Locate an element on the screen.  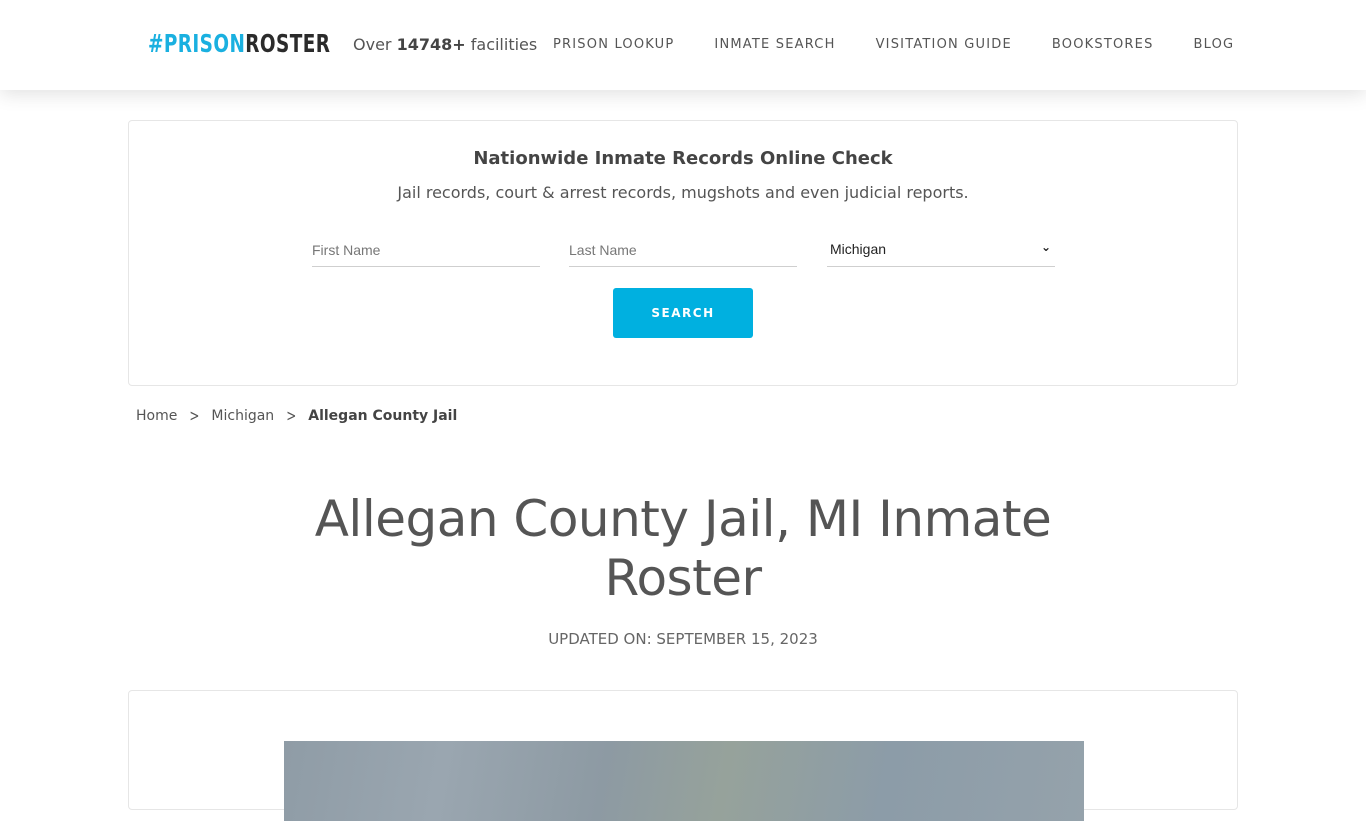
tagline-prefix: Over is located at coordinates (372, 44).